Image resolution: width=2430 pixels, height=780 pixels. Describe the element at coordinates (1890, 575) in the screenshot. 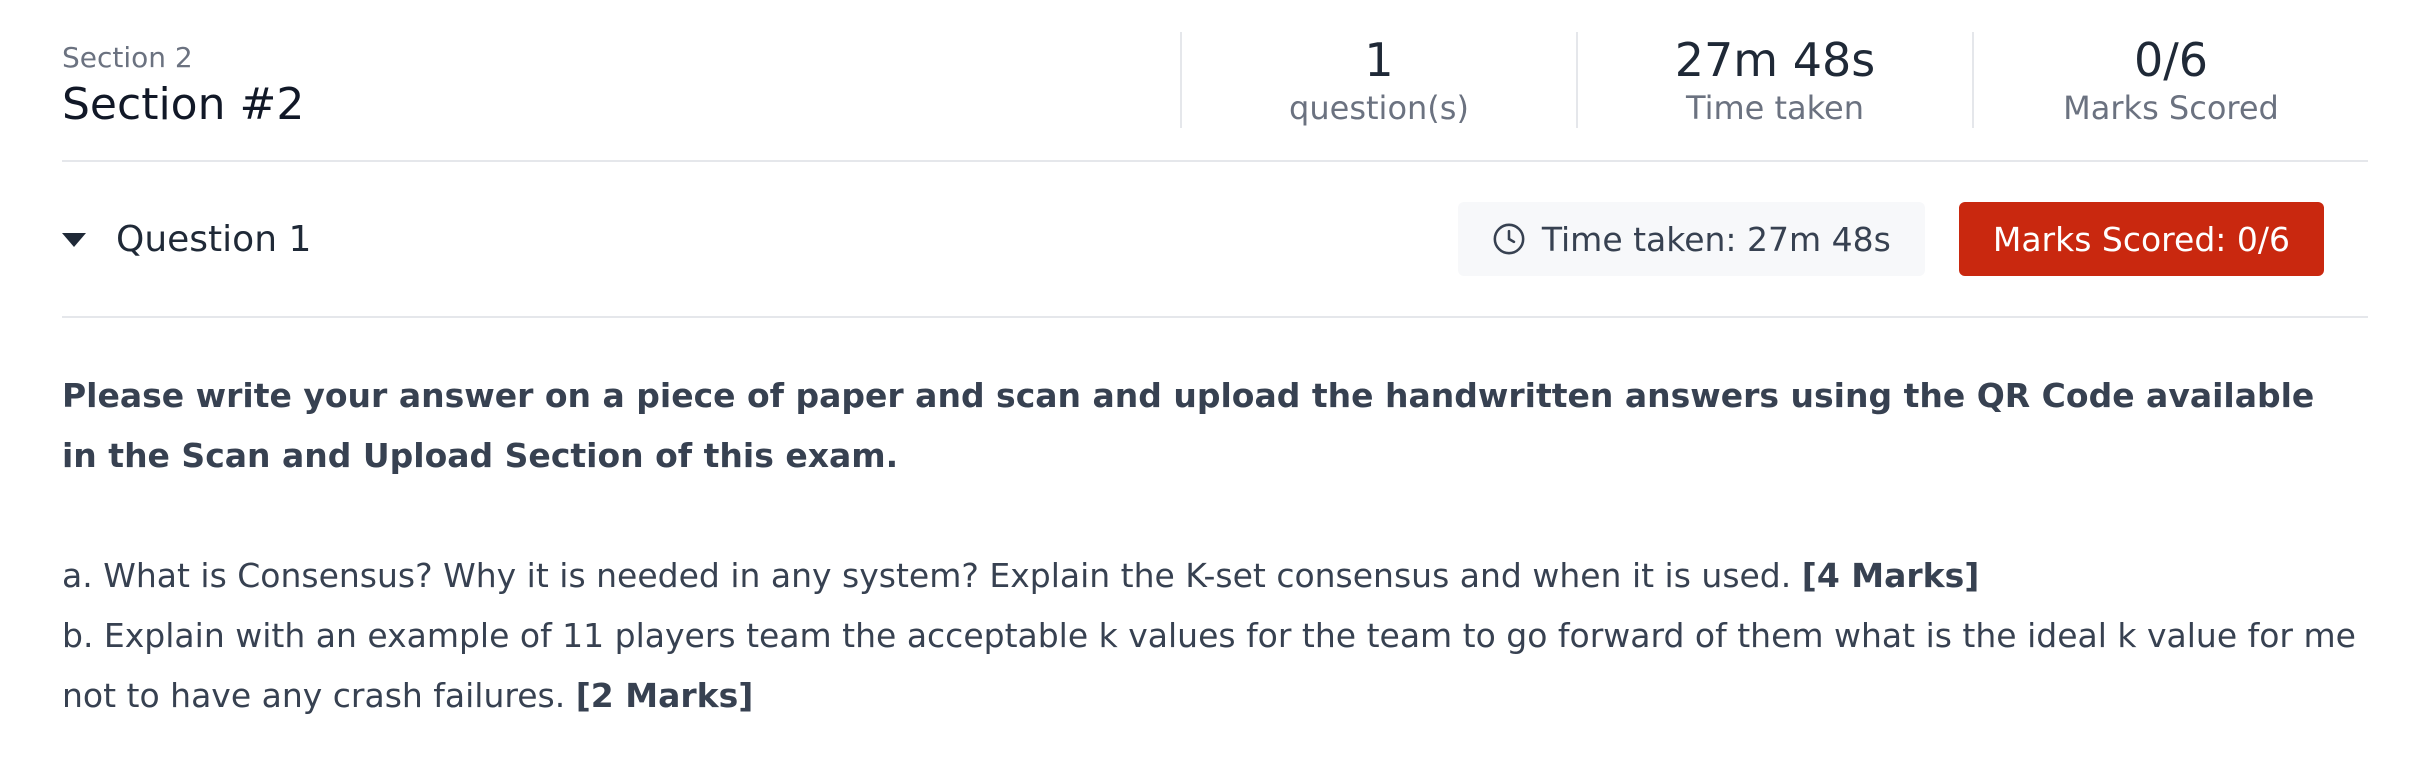

I see `part-marks: [4 Marks]` at that location.